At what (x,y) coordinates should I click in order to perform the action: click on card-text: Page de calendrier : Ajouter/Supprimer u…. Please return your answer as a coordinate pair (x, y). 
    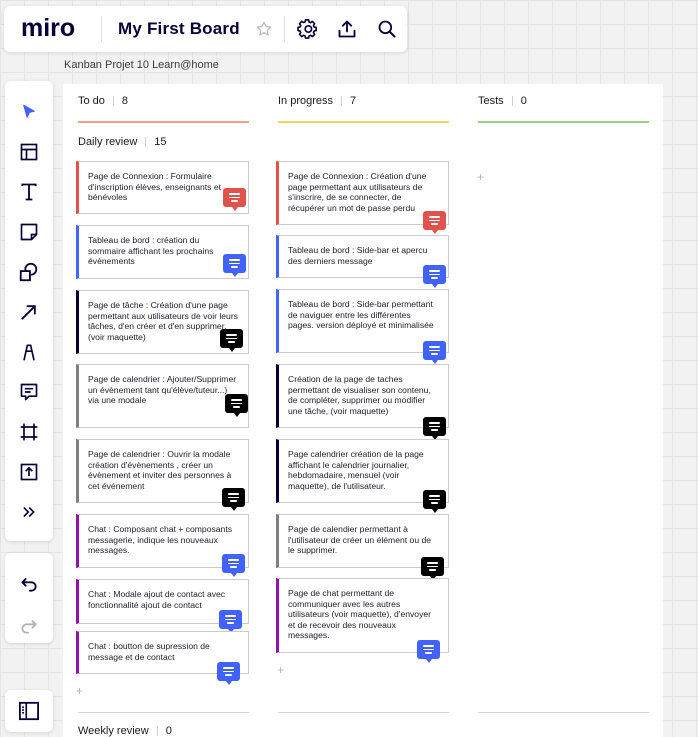
    Looking at the image, I should click on (162, 390).